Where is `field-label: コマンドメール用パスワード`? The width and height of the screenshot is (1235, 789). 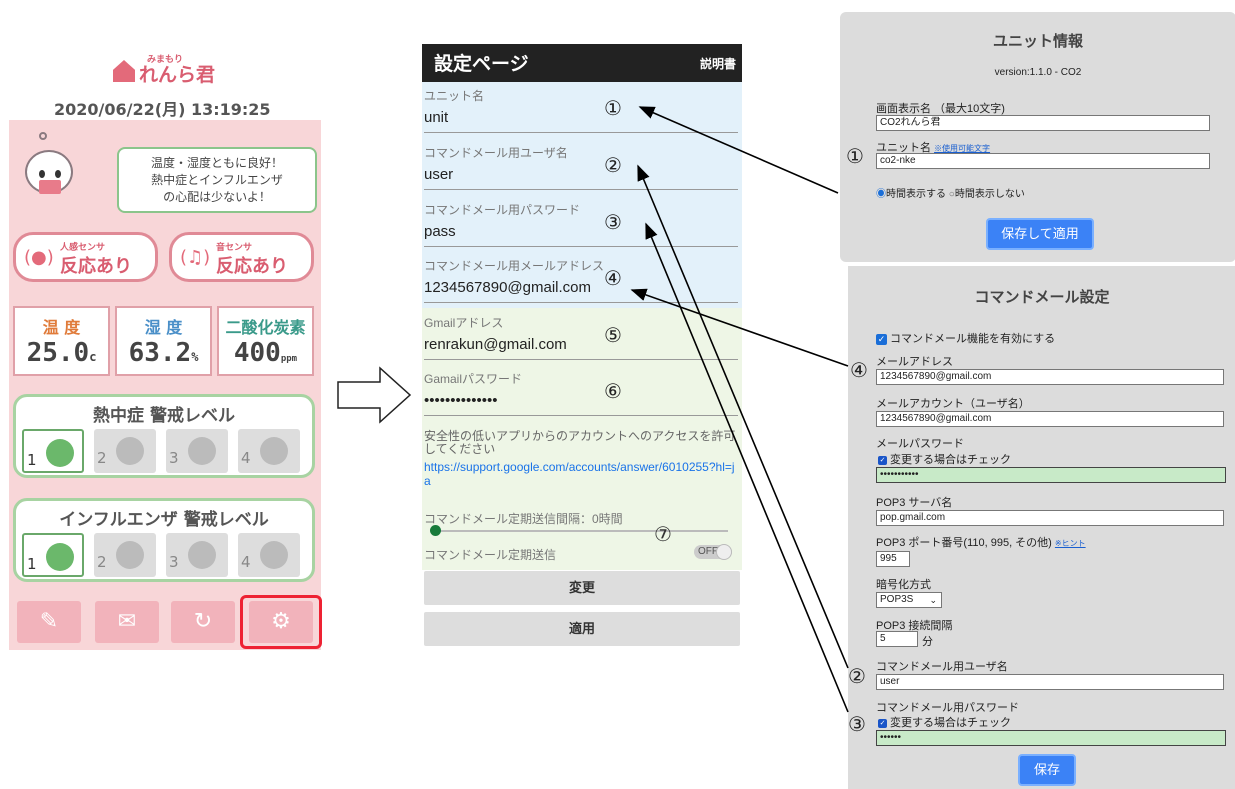
field-label: コマンドメール用パスワード is located at coordinates (502, 210).